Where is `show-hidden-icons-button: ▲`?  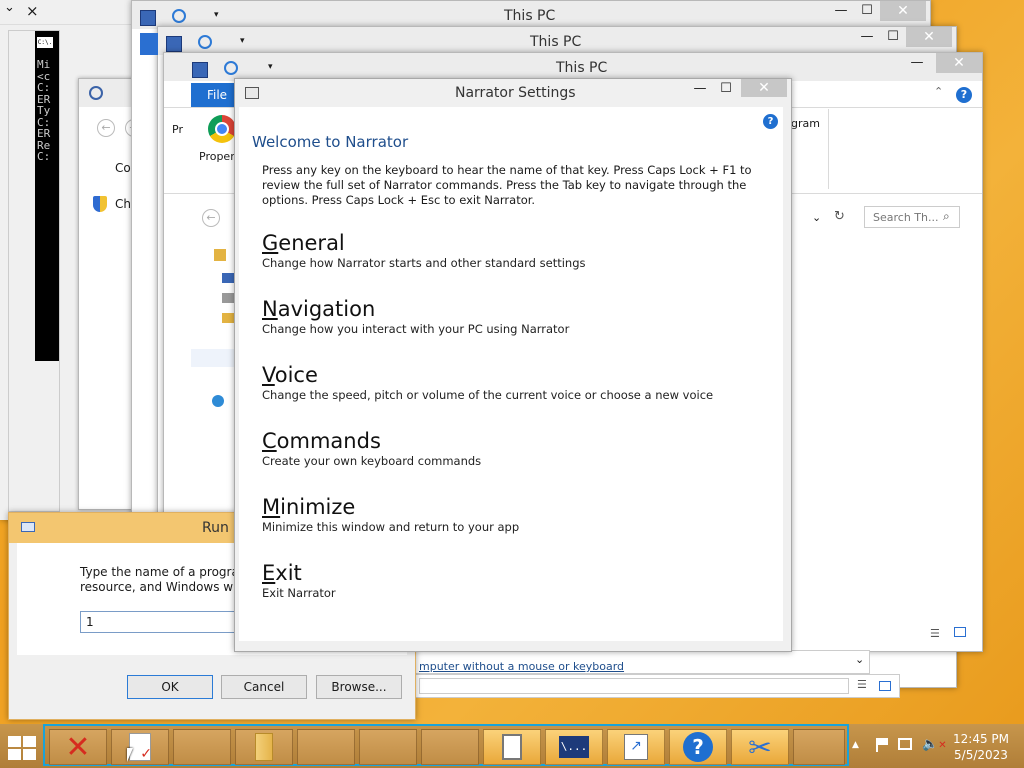
show-hidden-icons-button: ▲ is located at coordinates (855, 745).